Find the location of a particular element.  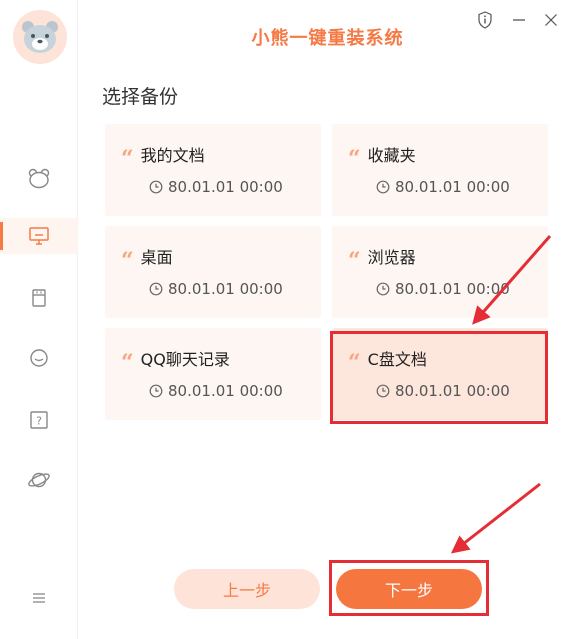

backup-card-qq-chat: “ QQ聊天记录 80.01.01 00:00 is located at coordinates (213, 374).